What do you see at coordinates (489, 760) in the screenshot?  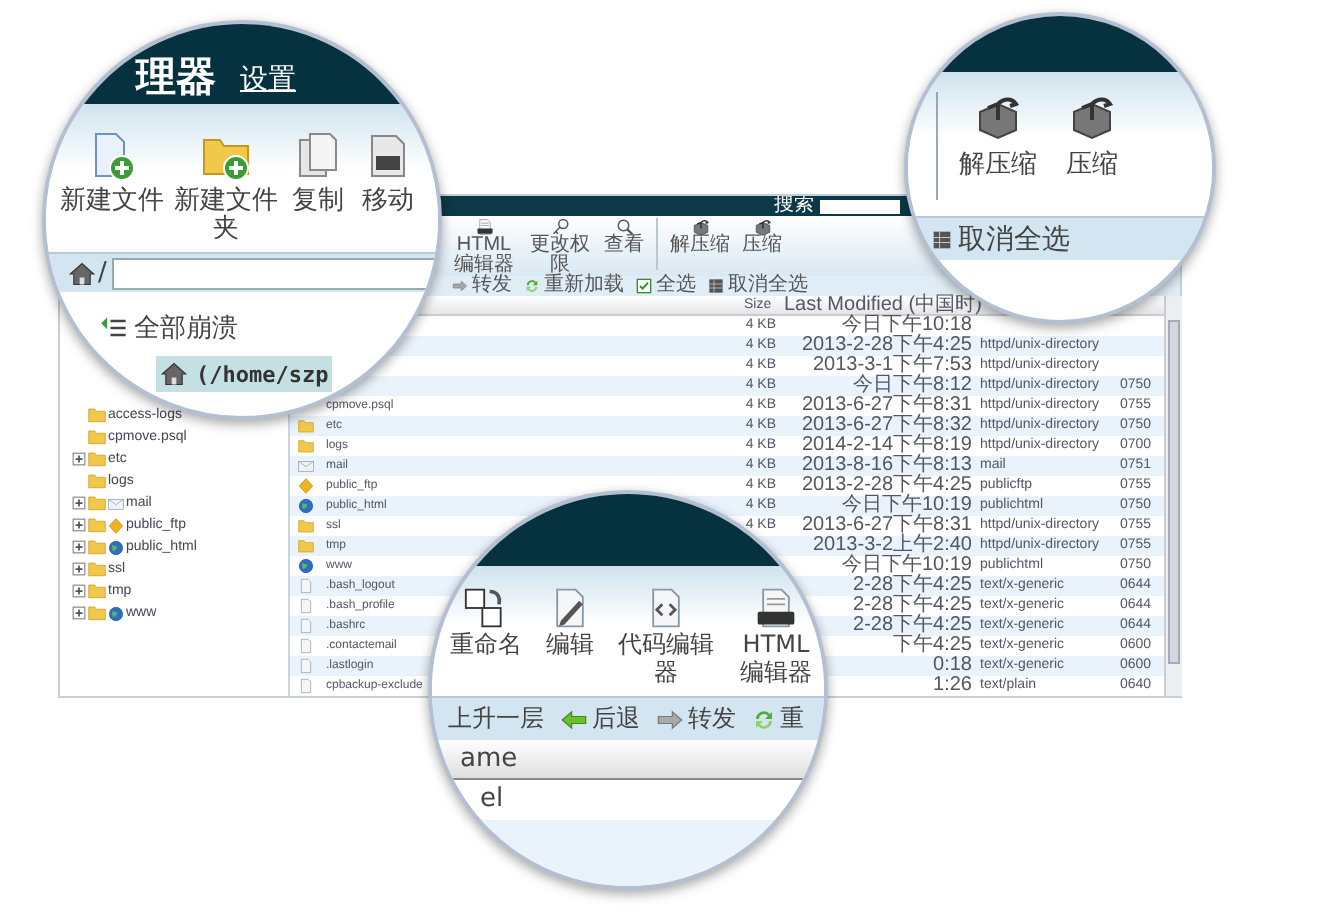 I see `column-header: ame` at bounding box center [489, 760].